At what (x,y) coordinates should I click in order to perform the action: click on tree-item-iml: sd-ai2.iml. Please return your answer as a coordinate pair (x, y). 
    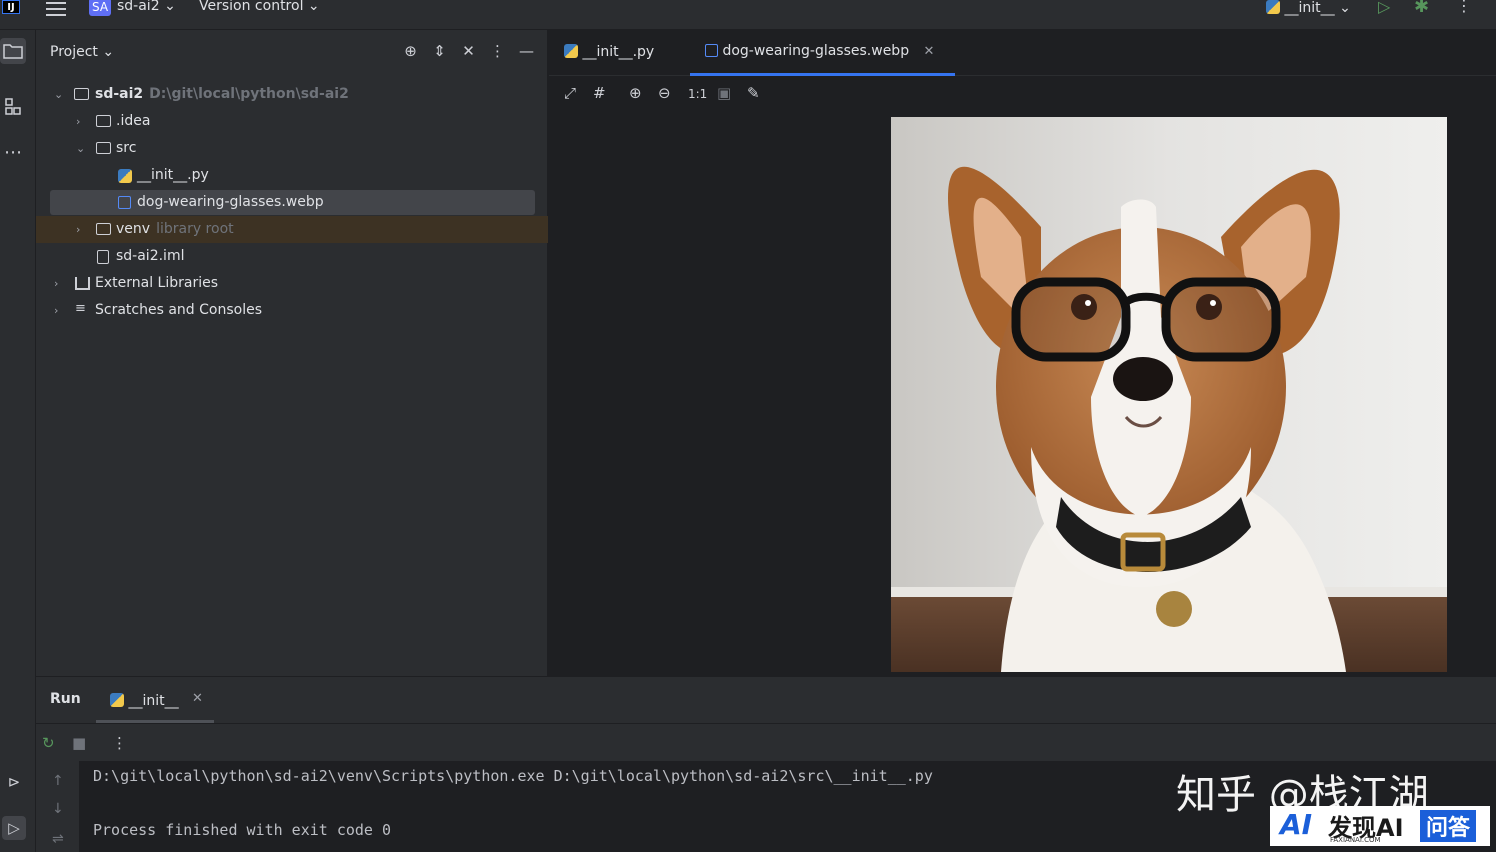
    Looking at the image, I should click on (292, 256).